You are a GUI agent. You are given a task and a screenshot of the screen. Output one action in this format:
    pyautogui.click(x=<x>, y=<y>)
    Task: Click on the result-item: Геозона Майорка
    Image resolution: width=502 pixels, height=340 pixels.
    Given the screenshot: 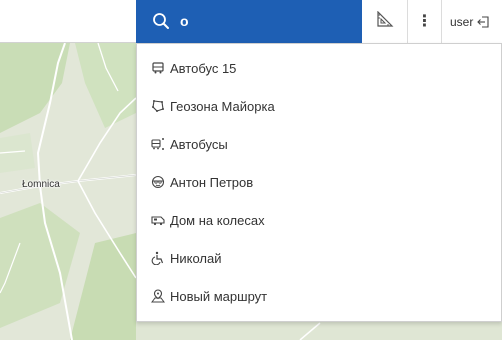 What is the action you would take?
    pyautogui.click(x=319, y=106)
    